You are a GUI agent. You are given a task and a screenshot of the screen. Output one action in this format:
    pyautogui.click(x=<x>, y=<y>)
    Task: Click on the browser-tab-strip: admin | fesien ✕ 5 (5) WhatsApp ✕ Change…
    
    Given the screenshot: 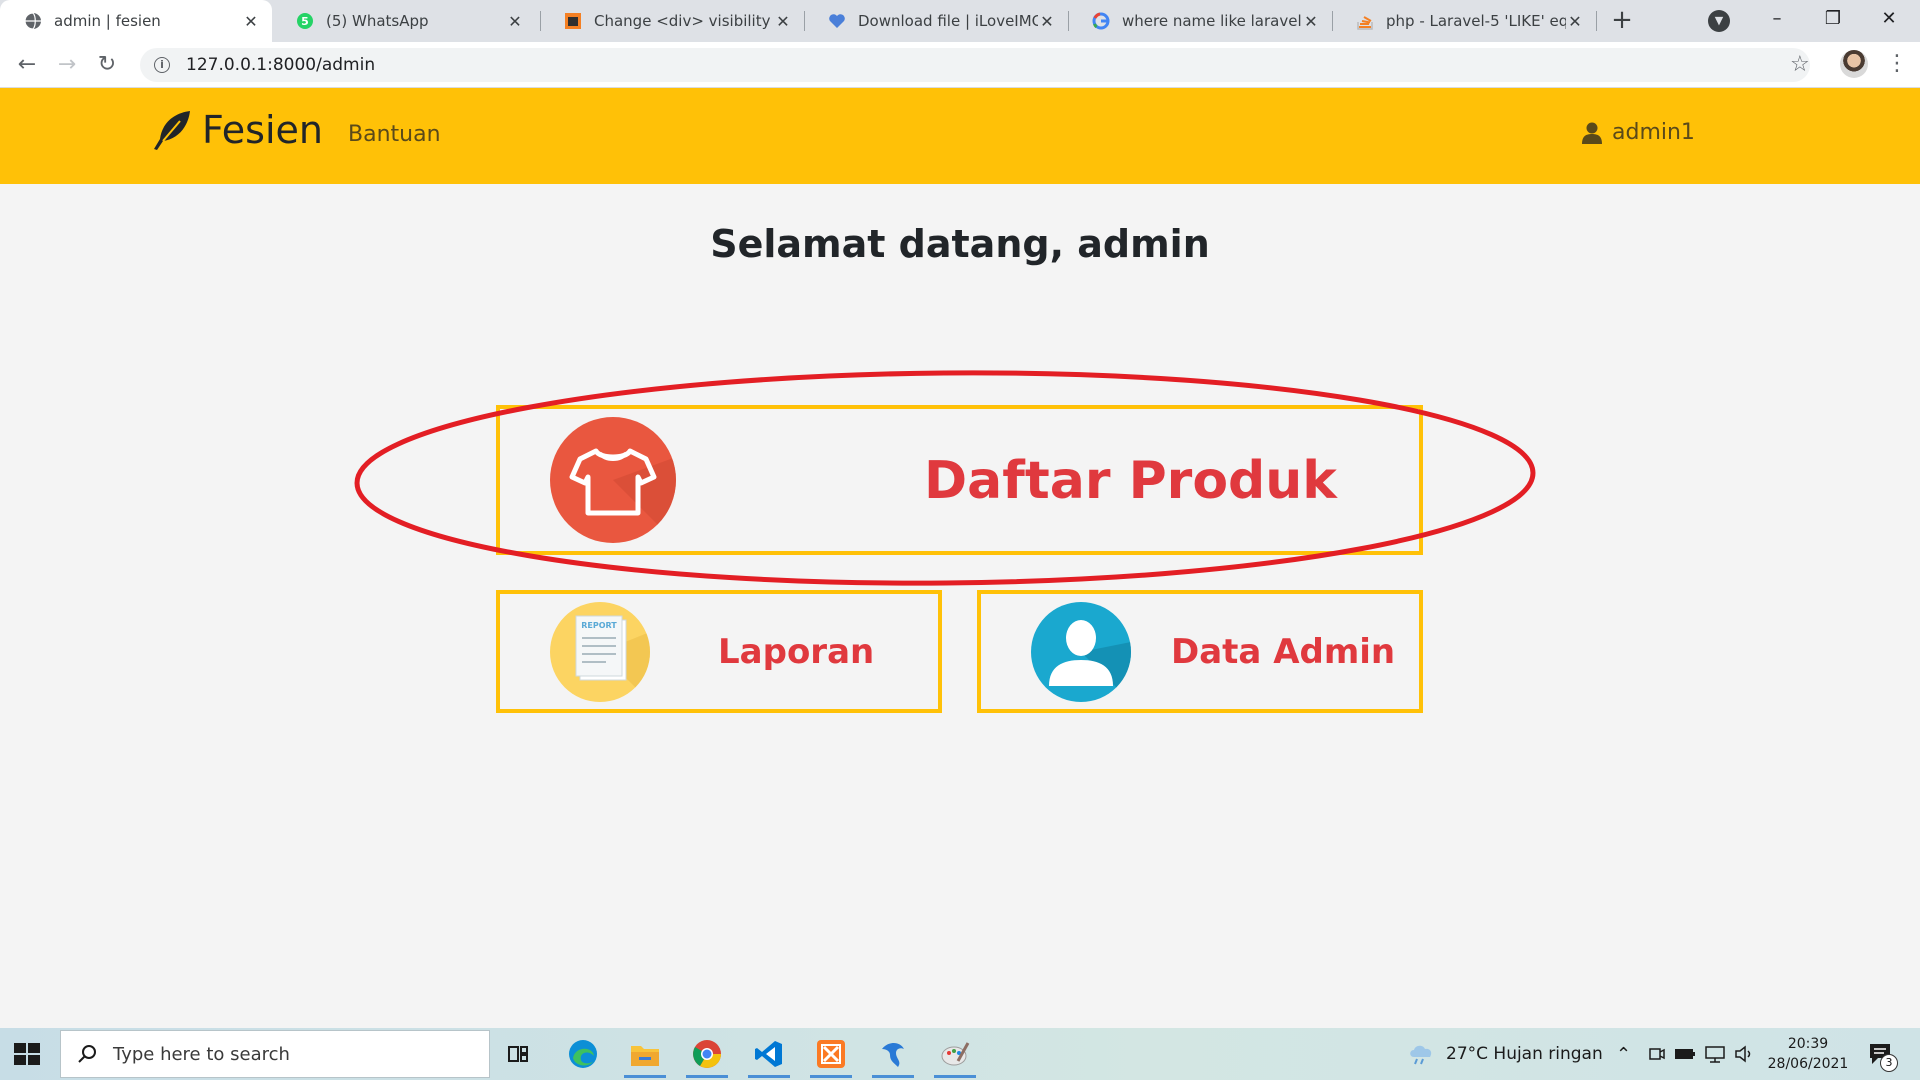 What is the action you would take?
    pyautogui.click(x=960, y=21)
    